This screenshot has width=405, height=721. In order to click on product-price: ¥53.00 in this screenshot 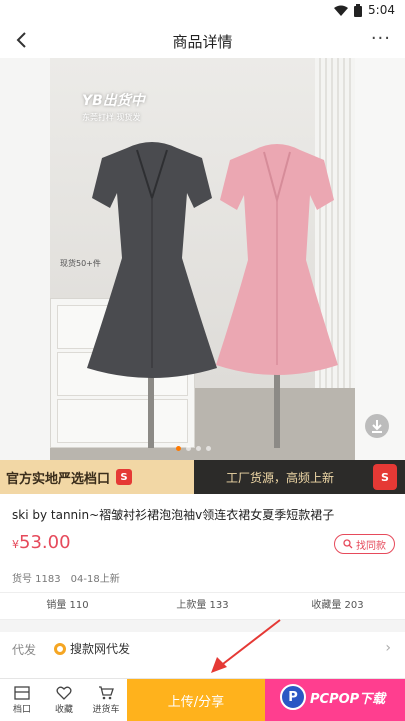, I will do `click(41, 542)`.